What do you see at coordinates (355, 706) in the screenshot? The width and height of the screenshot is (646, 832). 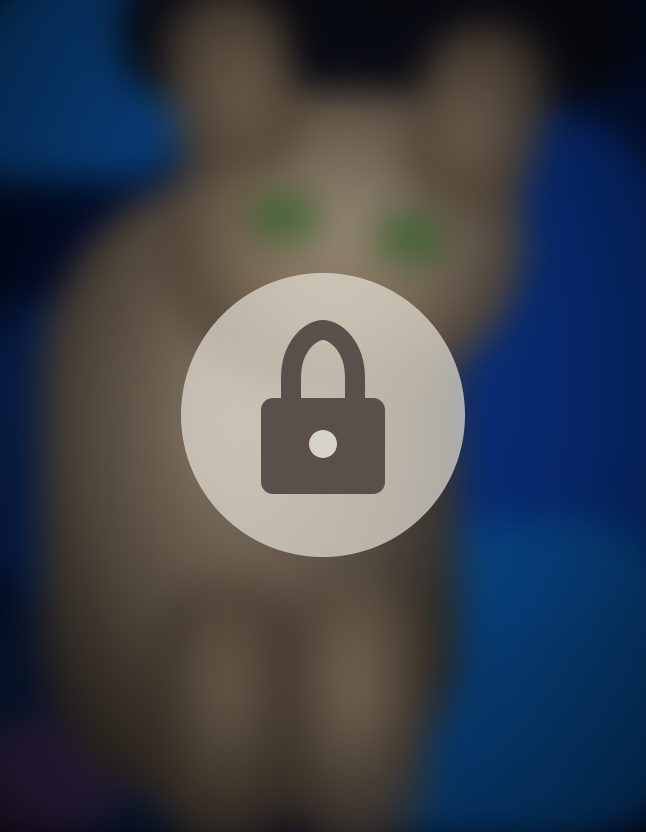 I see `cat-leg-right` at bounding box center [355, 706].